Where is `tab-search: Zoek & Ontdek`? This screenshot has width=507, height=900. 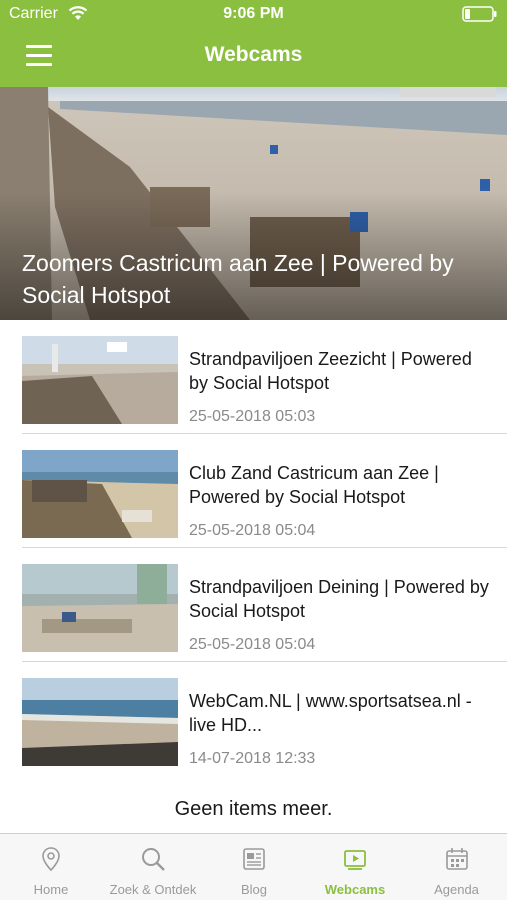
tab-search: Zoek & Ontdek is located at coordinates (153, 867).